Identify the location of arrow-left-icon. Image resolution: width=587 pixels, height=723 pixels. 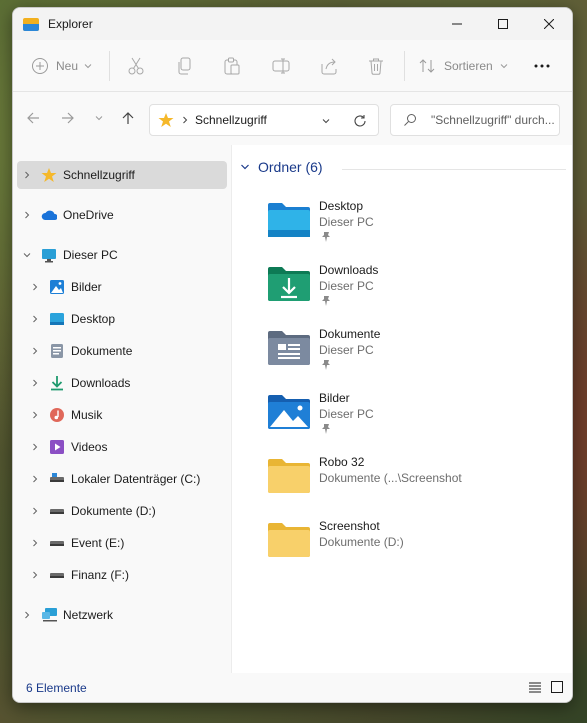
(33, 118).